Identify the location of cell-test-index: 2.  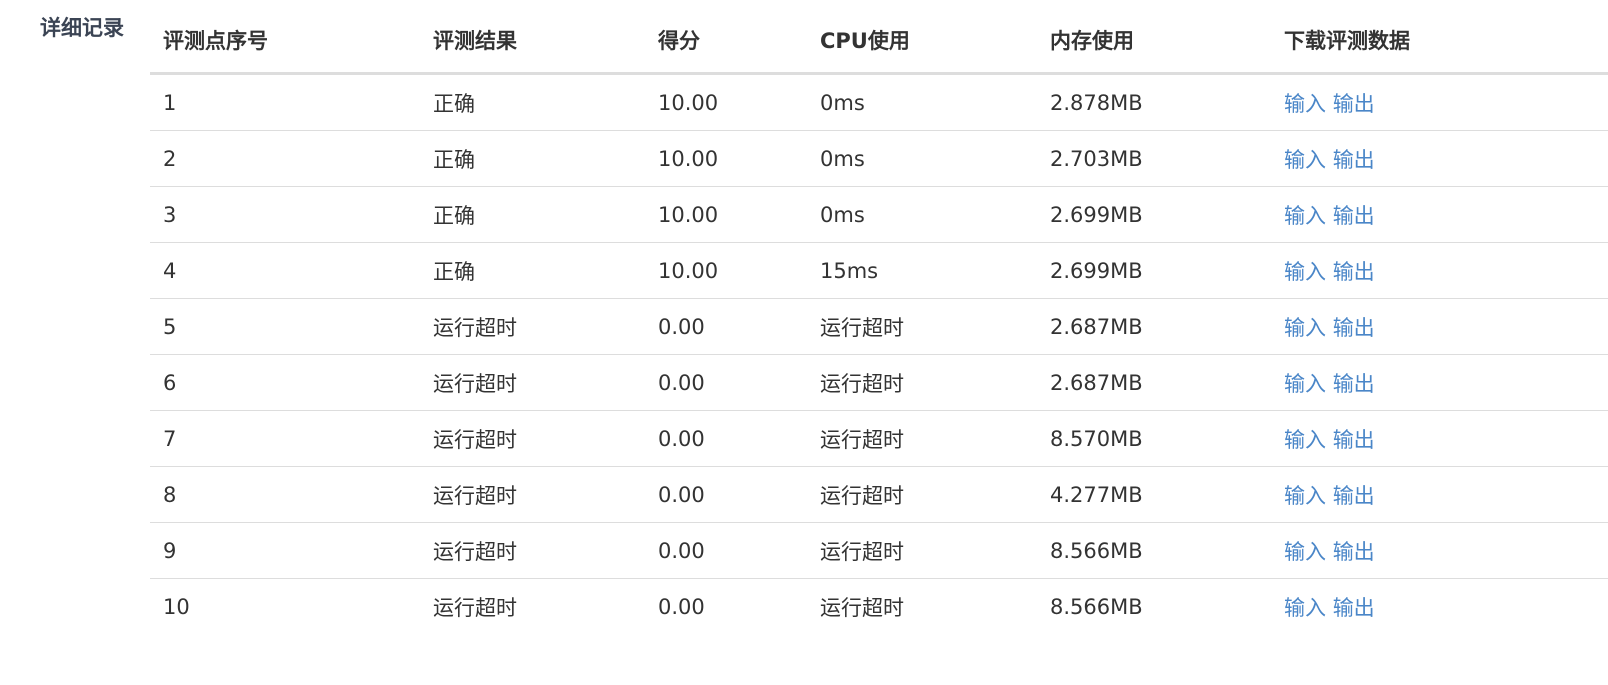
(285, 158).